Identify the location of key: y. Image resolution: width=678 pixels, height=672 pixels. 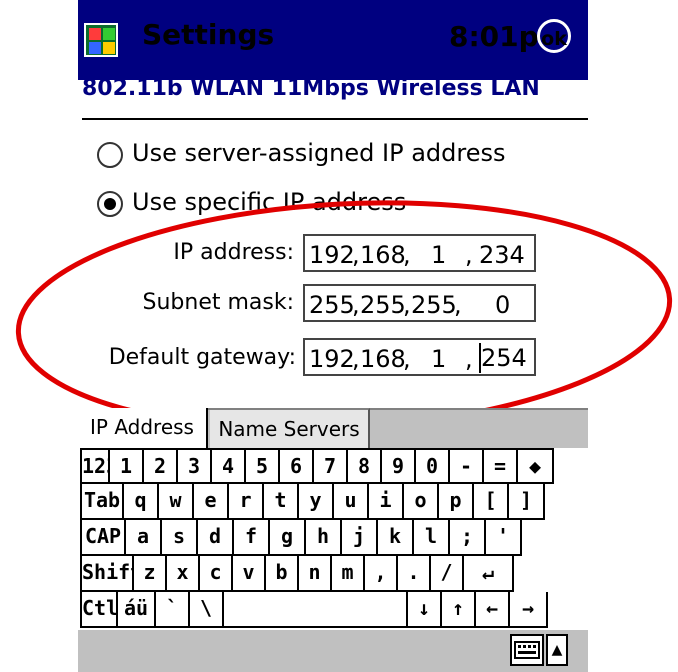
(316, 502).